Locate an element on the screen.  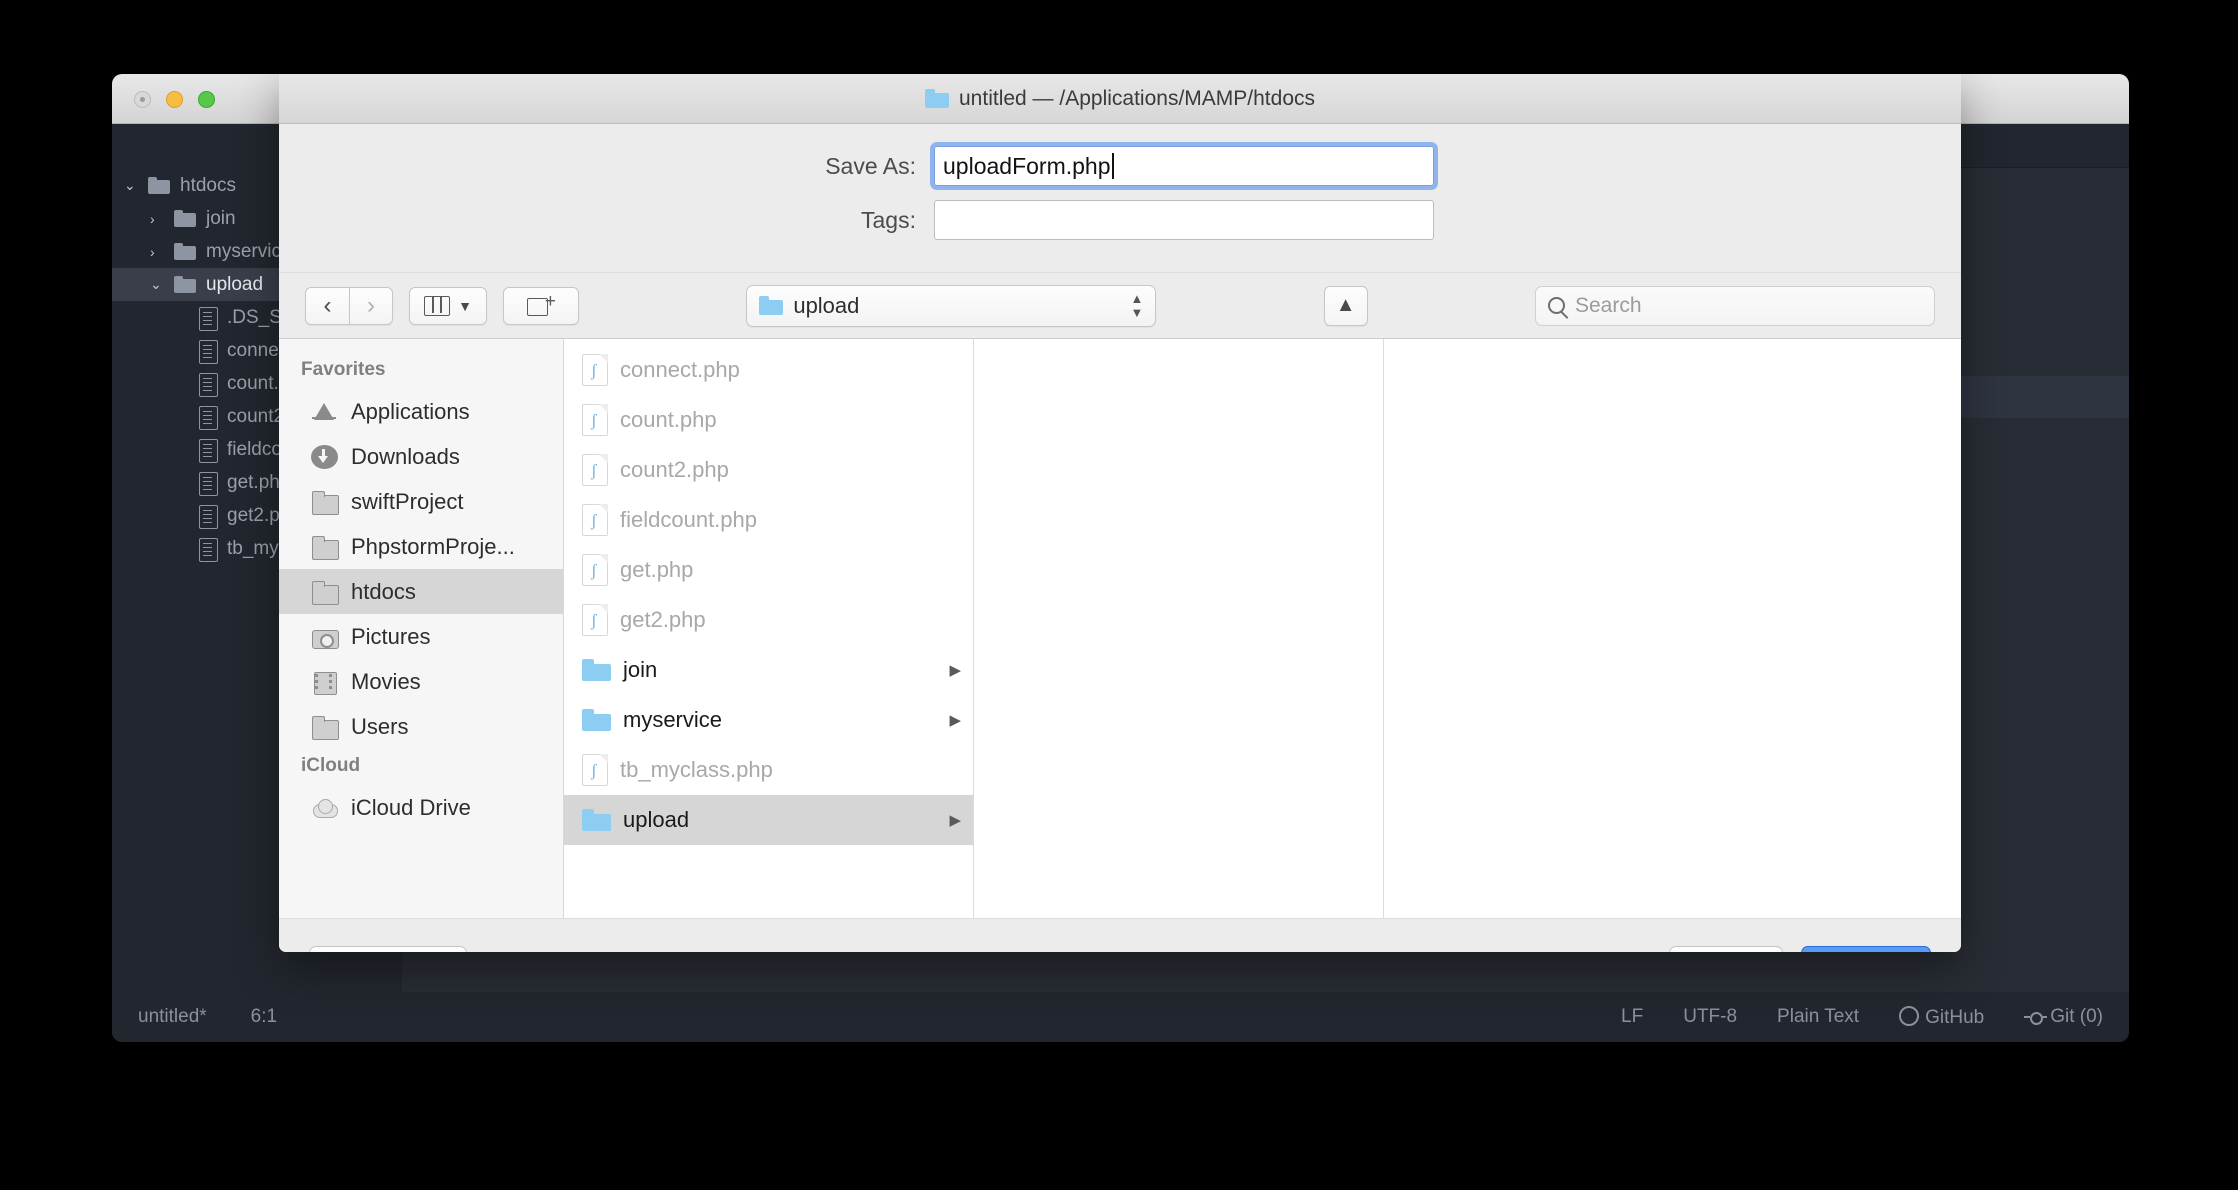
status-git: Git (0) is located at coordinates (2063, 1017).